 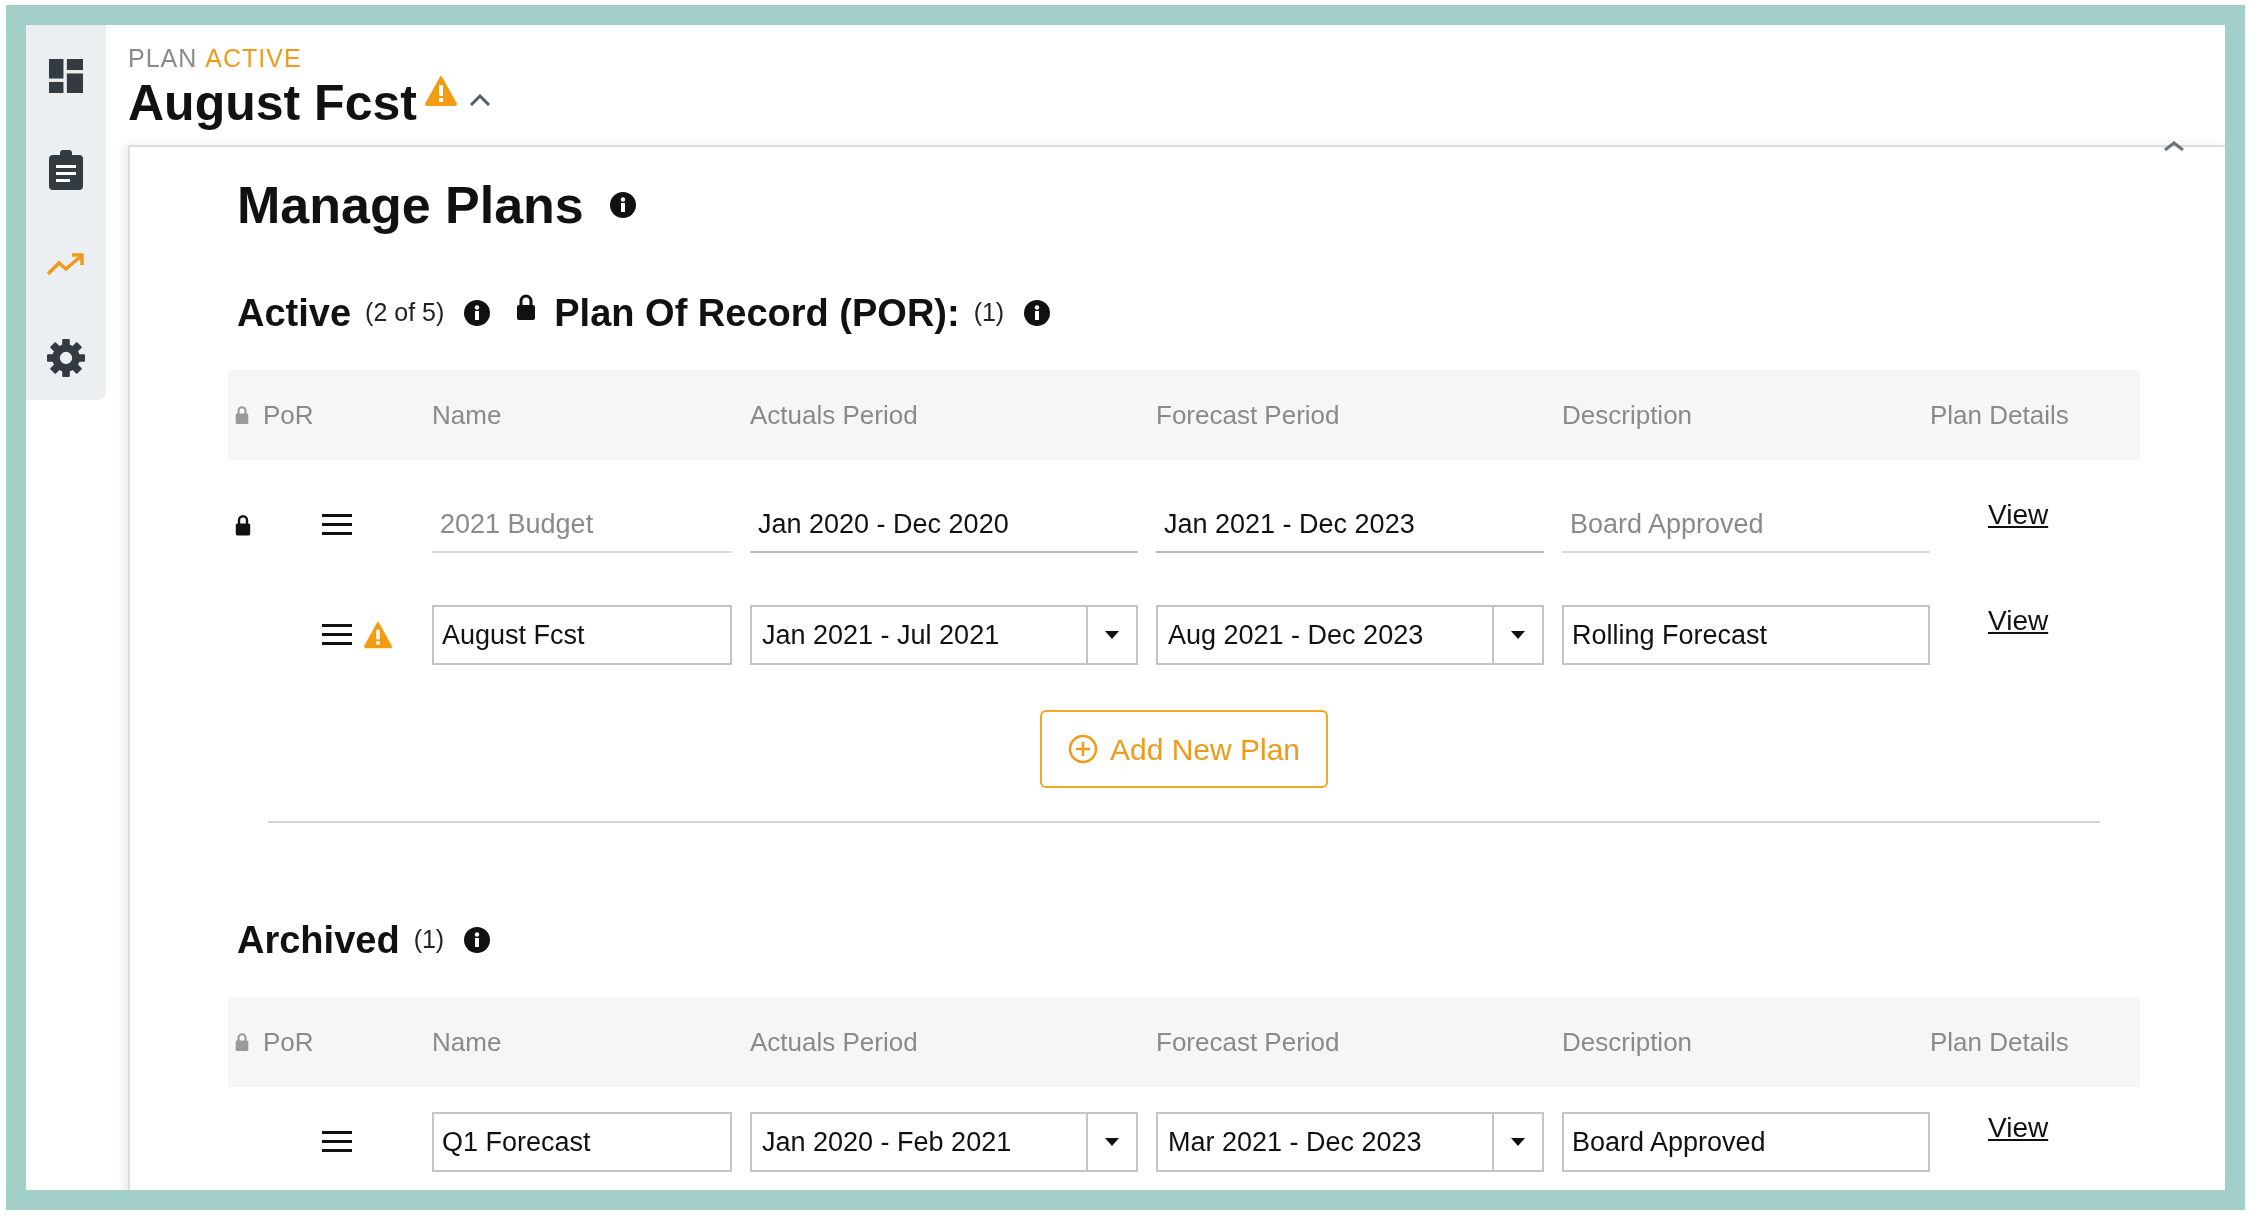 I want to click on panel-title: Manage Plans, so click(x=410, y=205).